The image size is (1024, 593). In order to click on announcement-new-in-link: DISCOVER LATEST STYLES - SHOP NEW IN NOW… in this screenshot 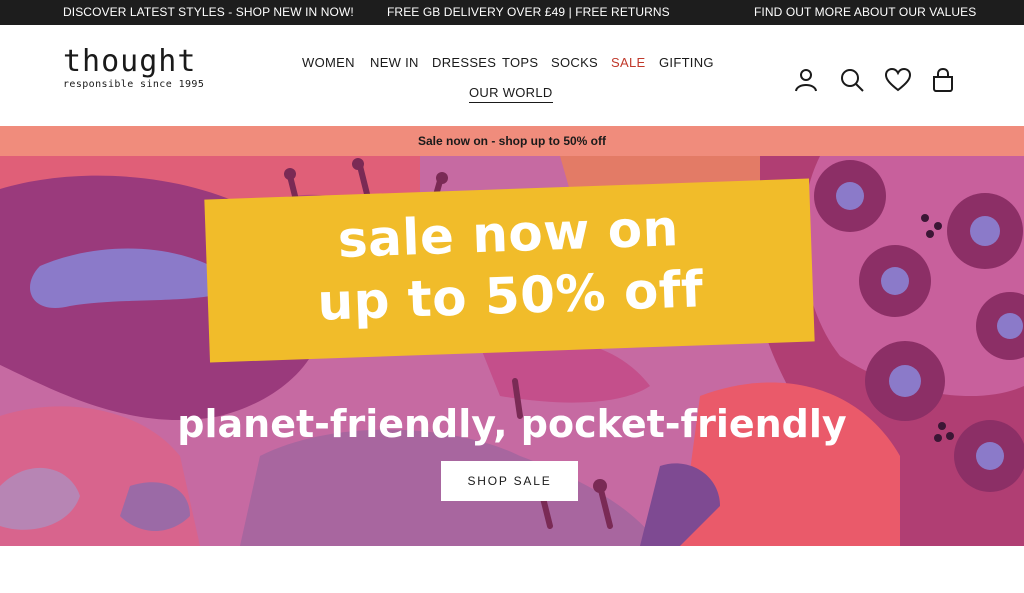, I will do `click(208, 12)`.